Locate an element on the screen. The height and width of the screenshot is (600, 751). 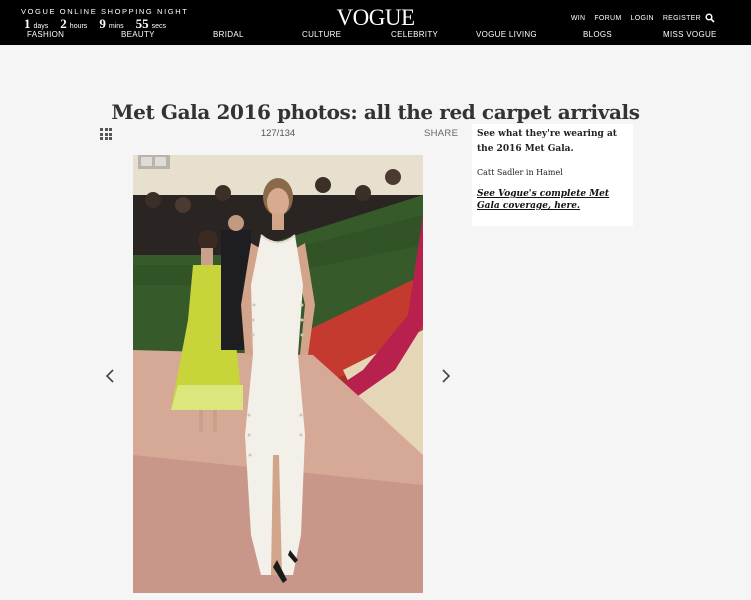
chevron-right-icon is located at coordinates (446, 376).